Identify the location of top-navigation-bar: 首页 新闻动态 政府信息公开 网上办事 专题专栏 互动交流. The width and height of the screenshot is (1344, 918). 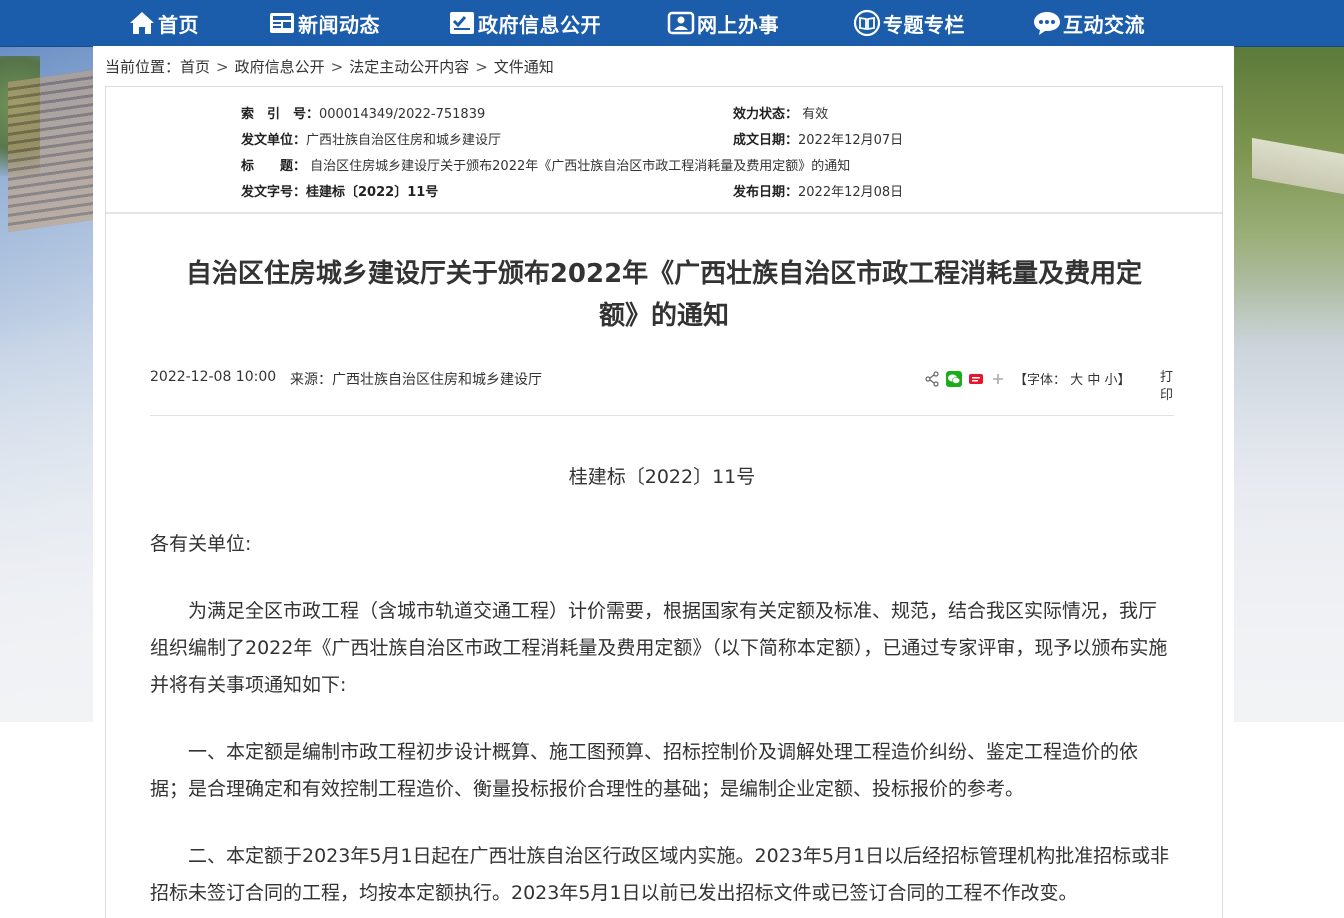
(672, 23).